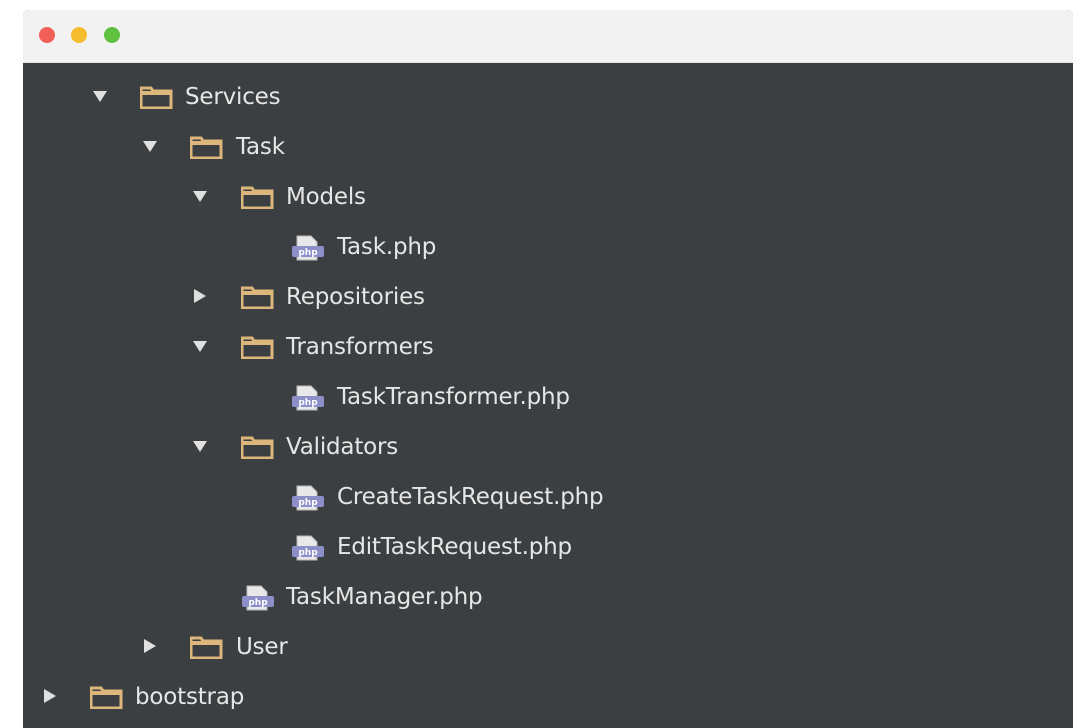 This screenshot has width=1083, height=728. I want to click on tree-node-services: Services, so click(548, 97).